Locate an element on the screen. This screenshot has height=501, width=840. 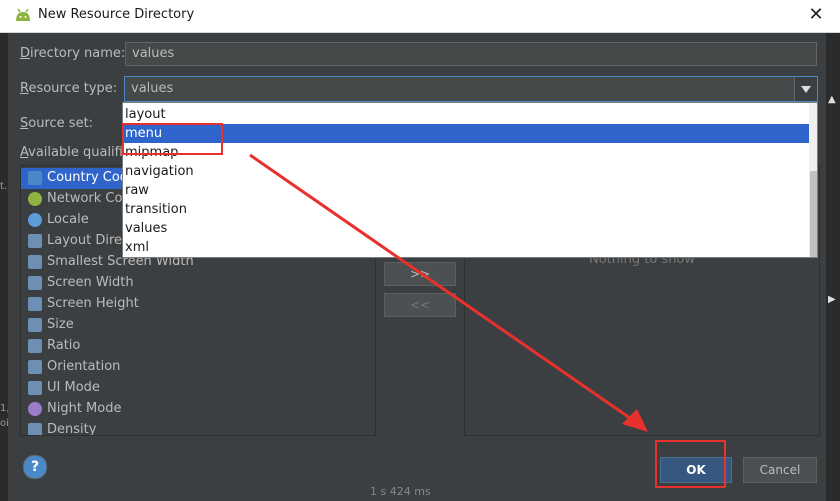
annotation-box-menu is located at coordinates (172, 139).